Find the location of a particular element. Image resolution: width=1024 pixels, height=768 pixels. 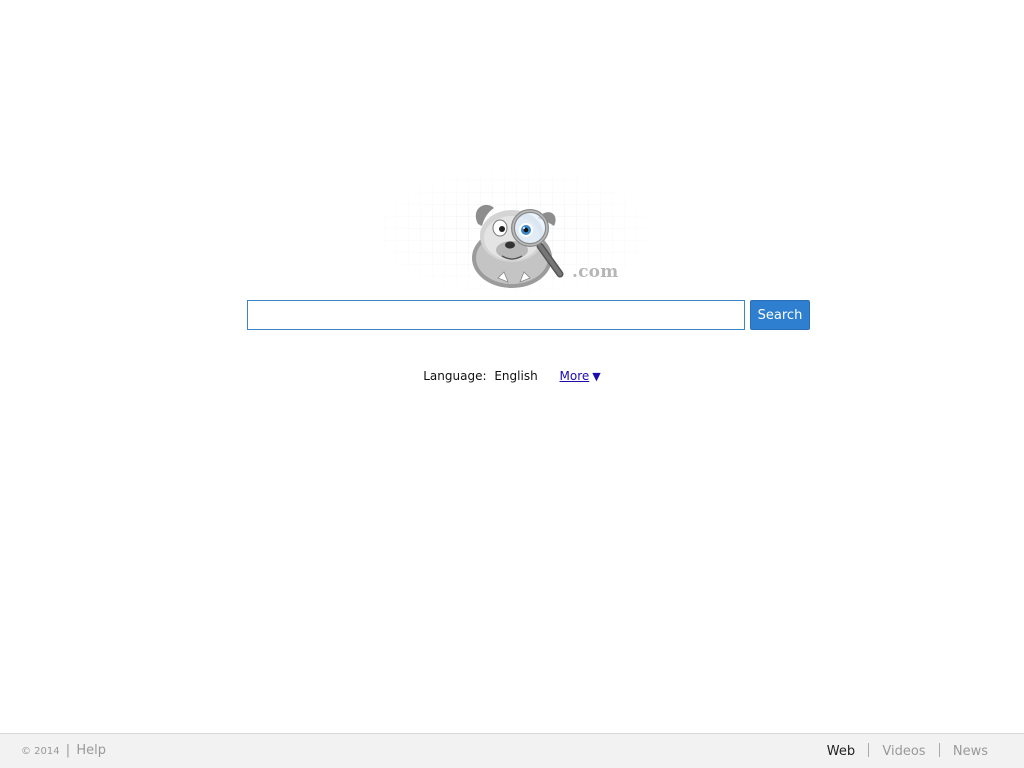

search-button: Search is located at coordinates (780, 315).